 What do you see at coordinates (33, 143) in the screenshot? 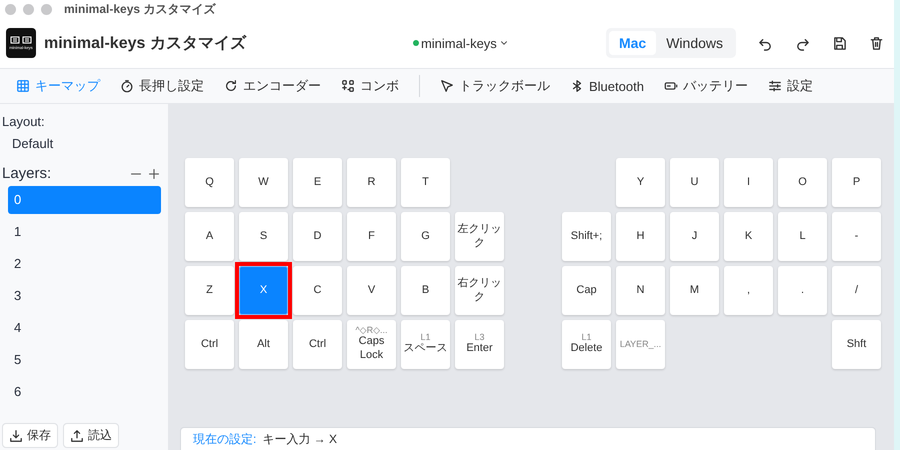
I see `layout-value: Default` at bounding box center [33, 143].